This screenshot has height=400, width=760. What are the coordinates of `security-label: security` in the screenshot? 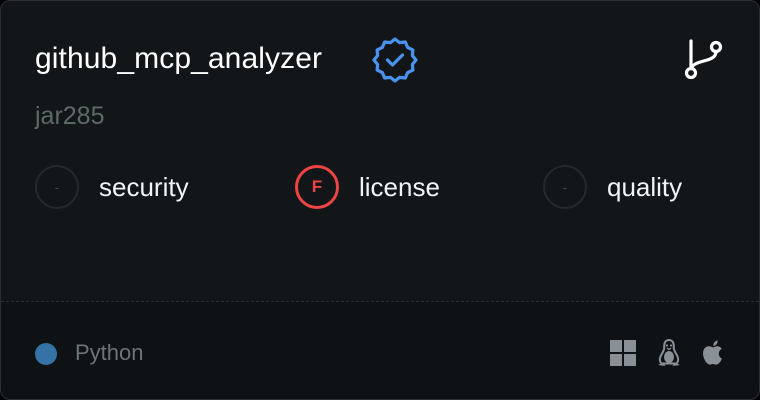 It's located at (144, 187).